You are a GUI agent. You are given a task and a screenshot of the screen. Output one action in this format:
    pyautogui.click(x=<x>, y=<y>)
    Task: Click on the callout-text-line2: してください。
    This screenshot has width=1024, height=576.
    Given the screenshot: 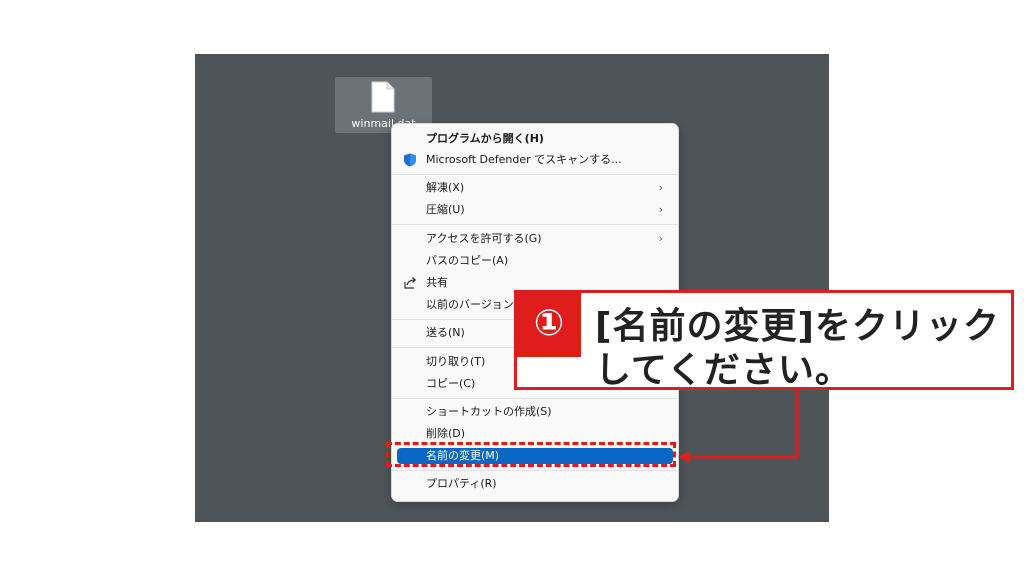 What is the action you would take?
    pyautogui.click(x=723, y=370)
    